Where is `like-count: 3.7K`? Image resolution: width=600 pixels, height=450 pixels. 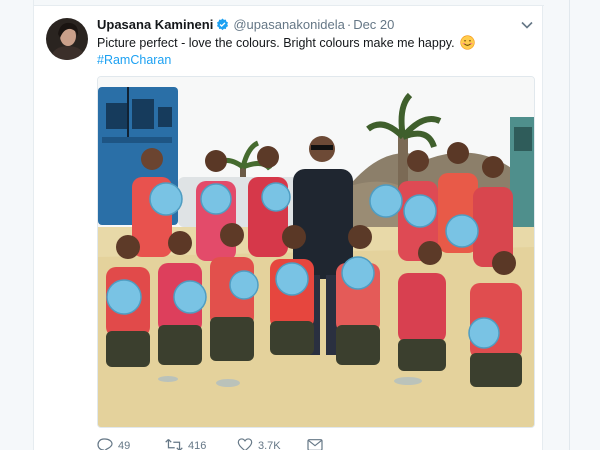
like-count: 3.7K is located at coordinates (269, 445).